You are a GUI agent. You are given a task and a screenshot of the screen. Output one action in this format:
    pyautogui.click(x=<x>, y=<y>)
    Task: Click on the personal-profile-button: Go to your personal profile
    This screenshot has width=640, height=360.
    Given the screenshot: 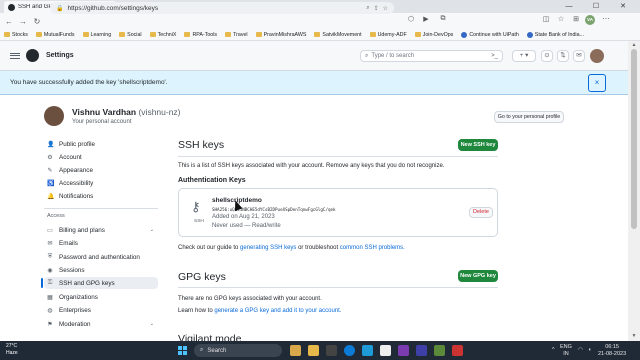 What is the action you would take?
    pyautogui.click(x=529, y=117)
    